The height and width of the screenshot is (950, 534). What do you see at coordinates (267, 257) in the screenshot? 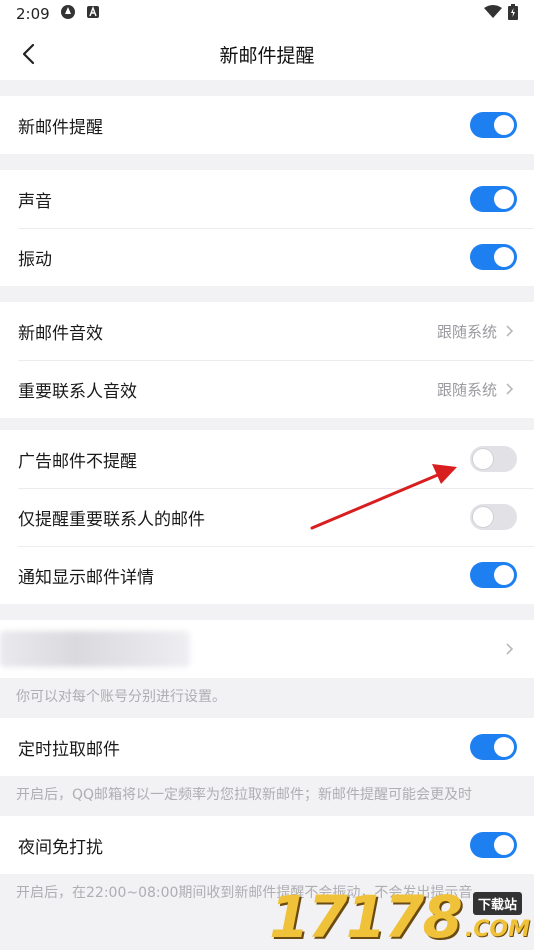
I see `row-vibrate: 振动` at bounding box center [267, 257].